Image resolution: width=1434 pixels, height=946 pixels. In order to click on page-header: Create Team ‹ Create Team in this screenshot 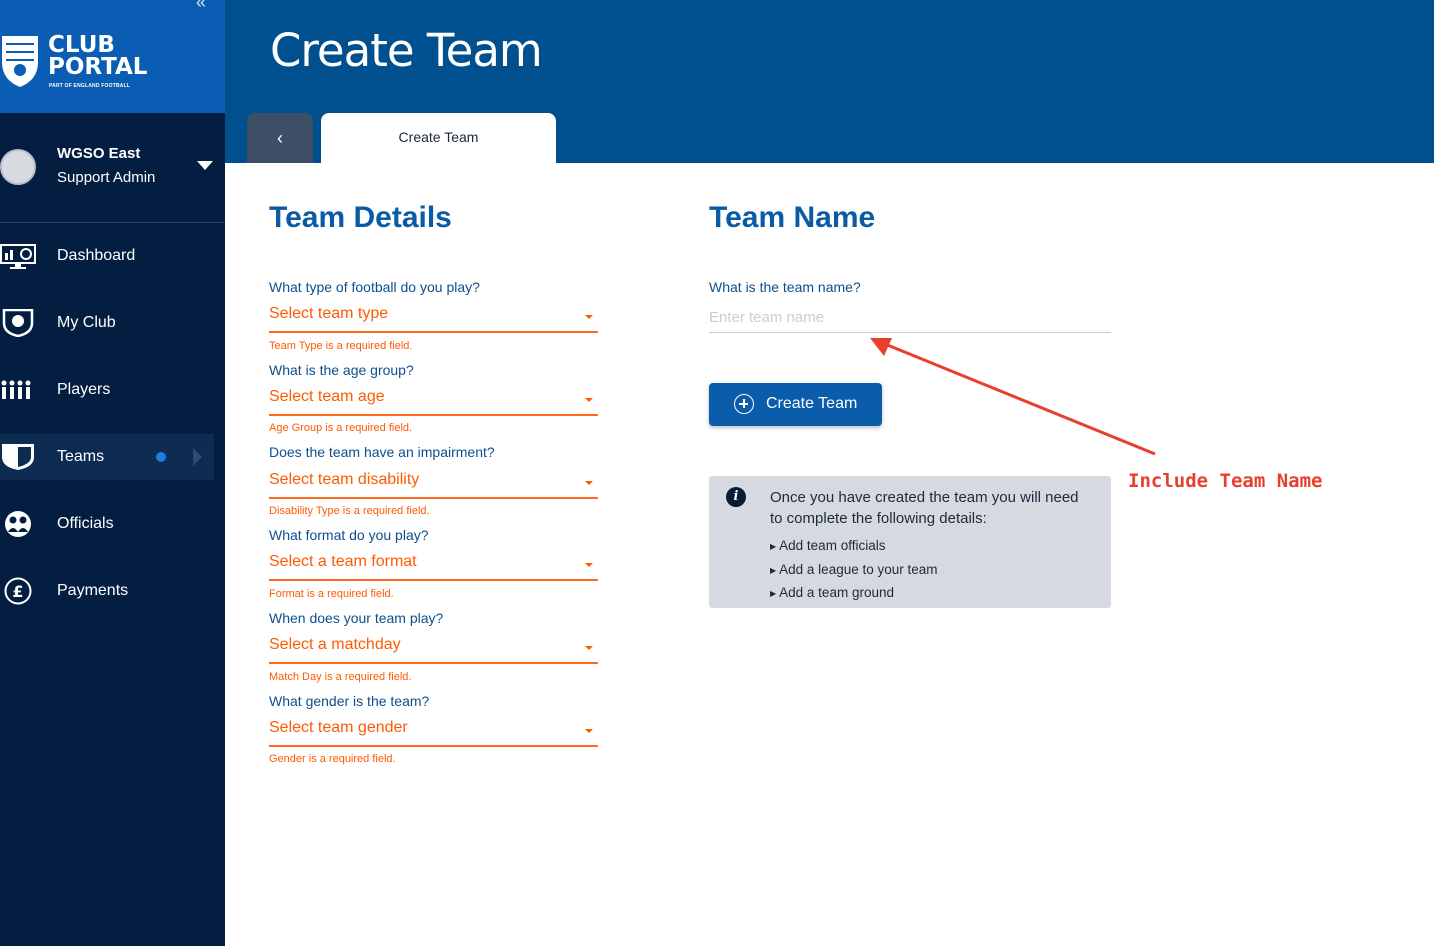, I will do `click(829, 81)`.